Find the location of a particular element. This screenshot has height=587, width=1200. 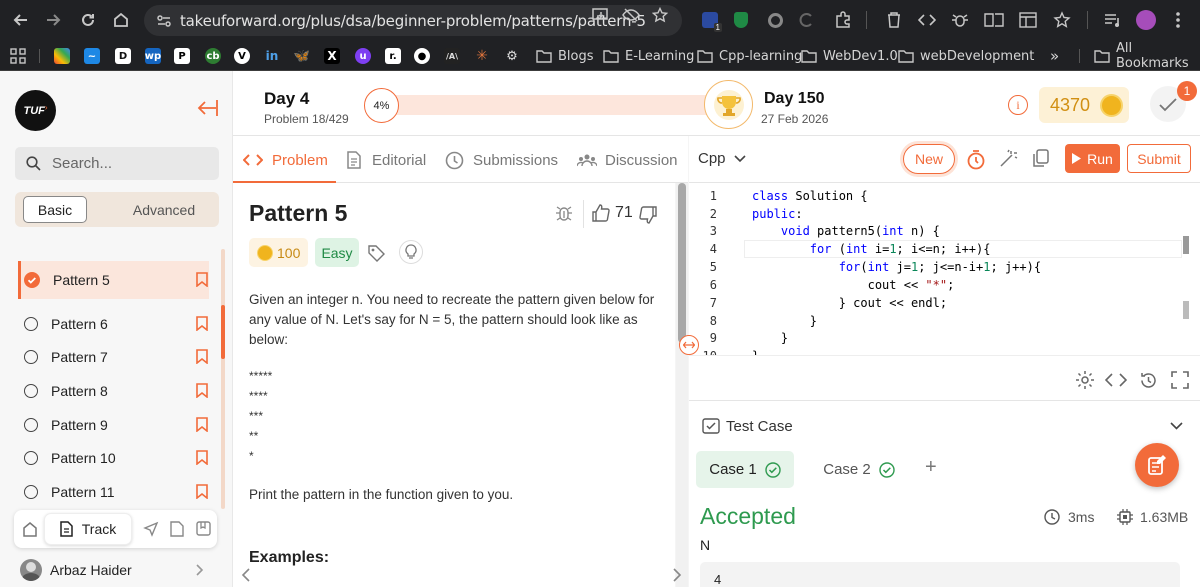

sidebar-item-pattern-7: Pattern 7 is located at coordinates (115, 357).